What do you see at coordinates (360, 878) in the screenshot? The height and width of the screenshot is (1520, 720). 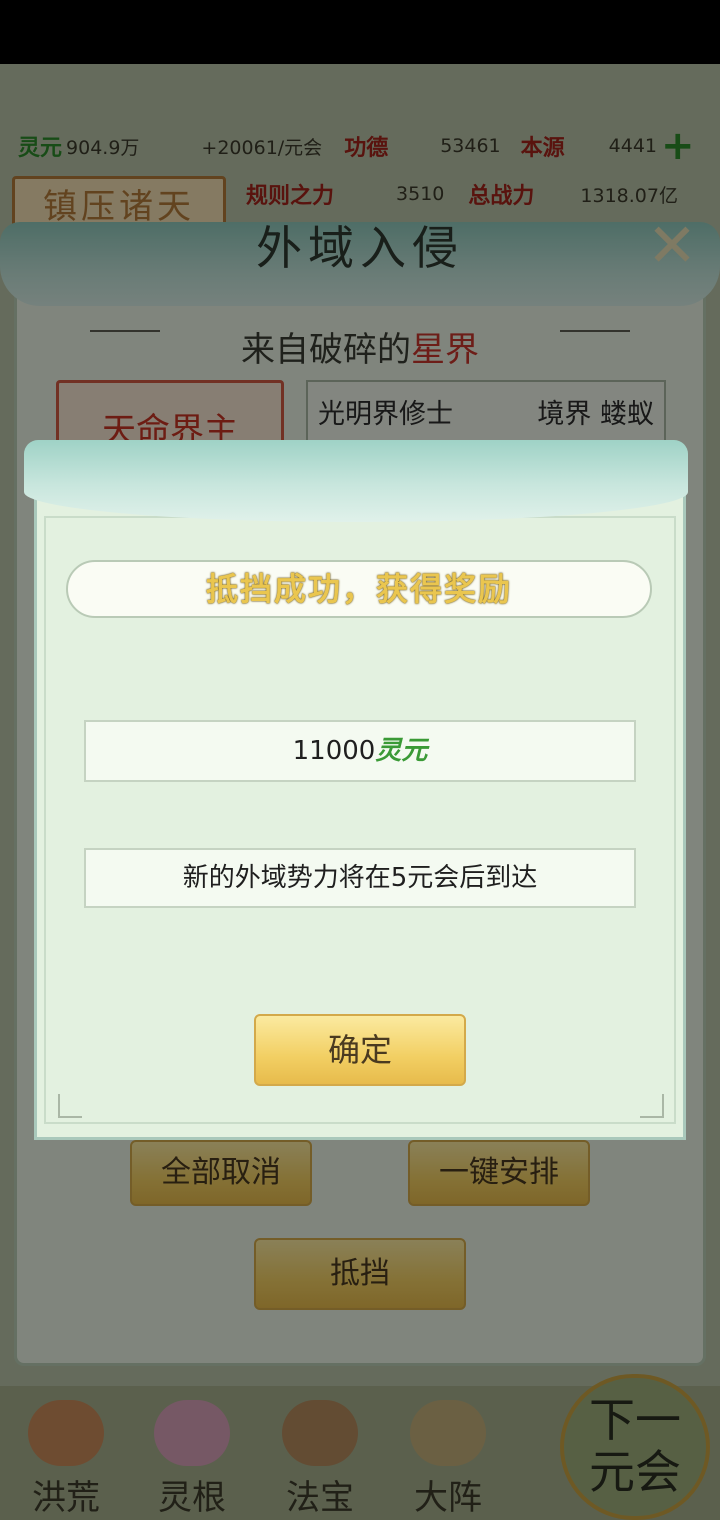 I see `next-arrival-field: 新的外域势力将在5元会后到达` at bounding box center [360, 878].